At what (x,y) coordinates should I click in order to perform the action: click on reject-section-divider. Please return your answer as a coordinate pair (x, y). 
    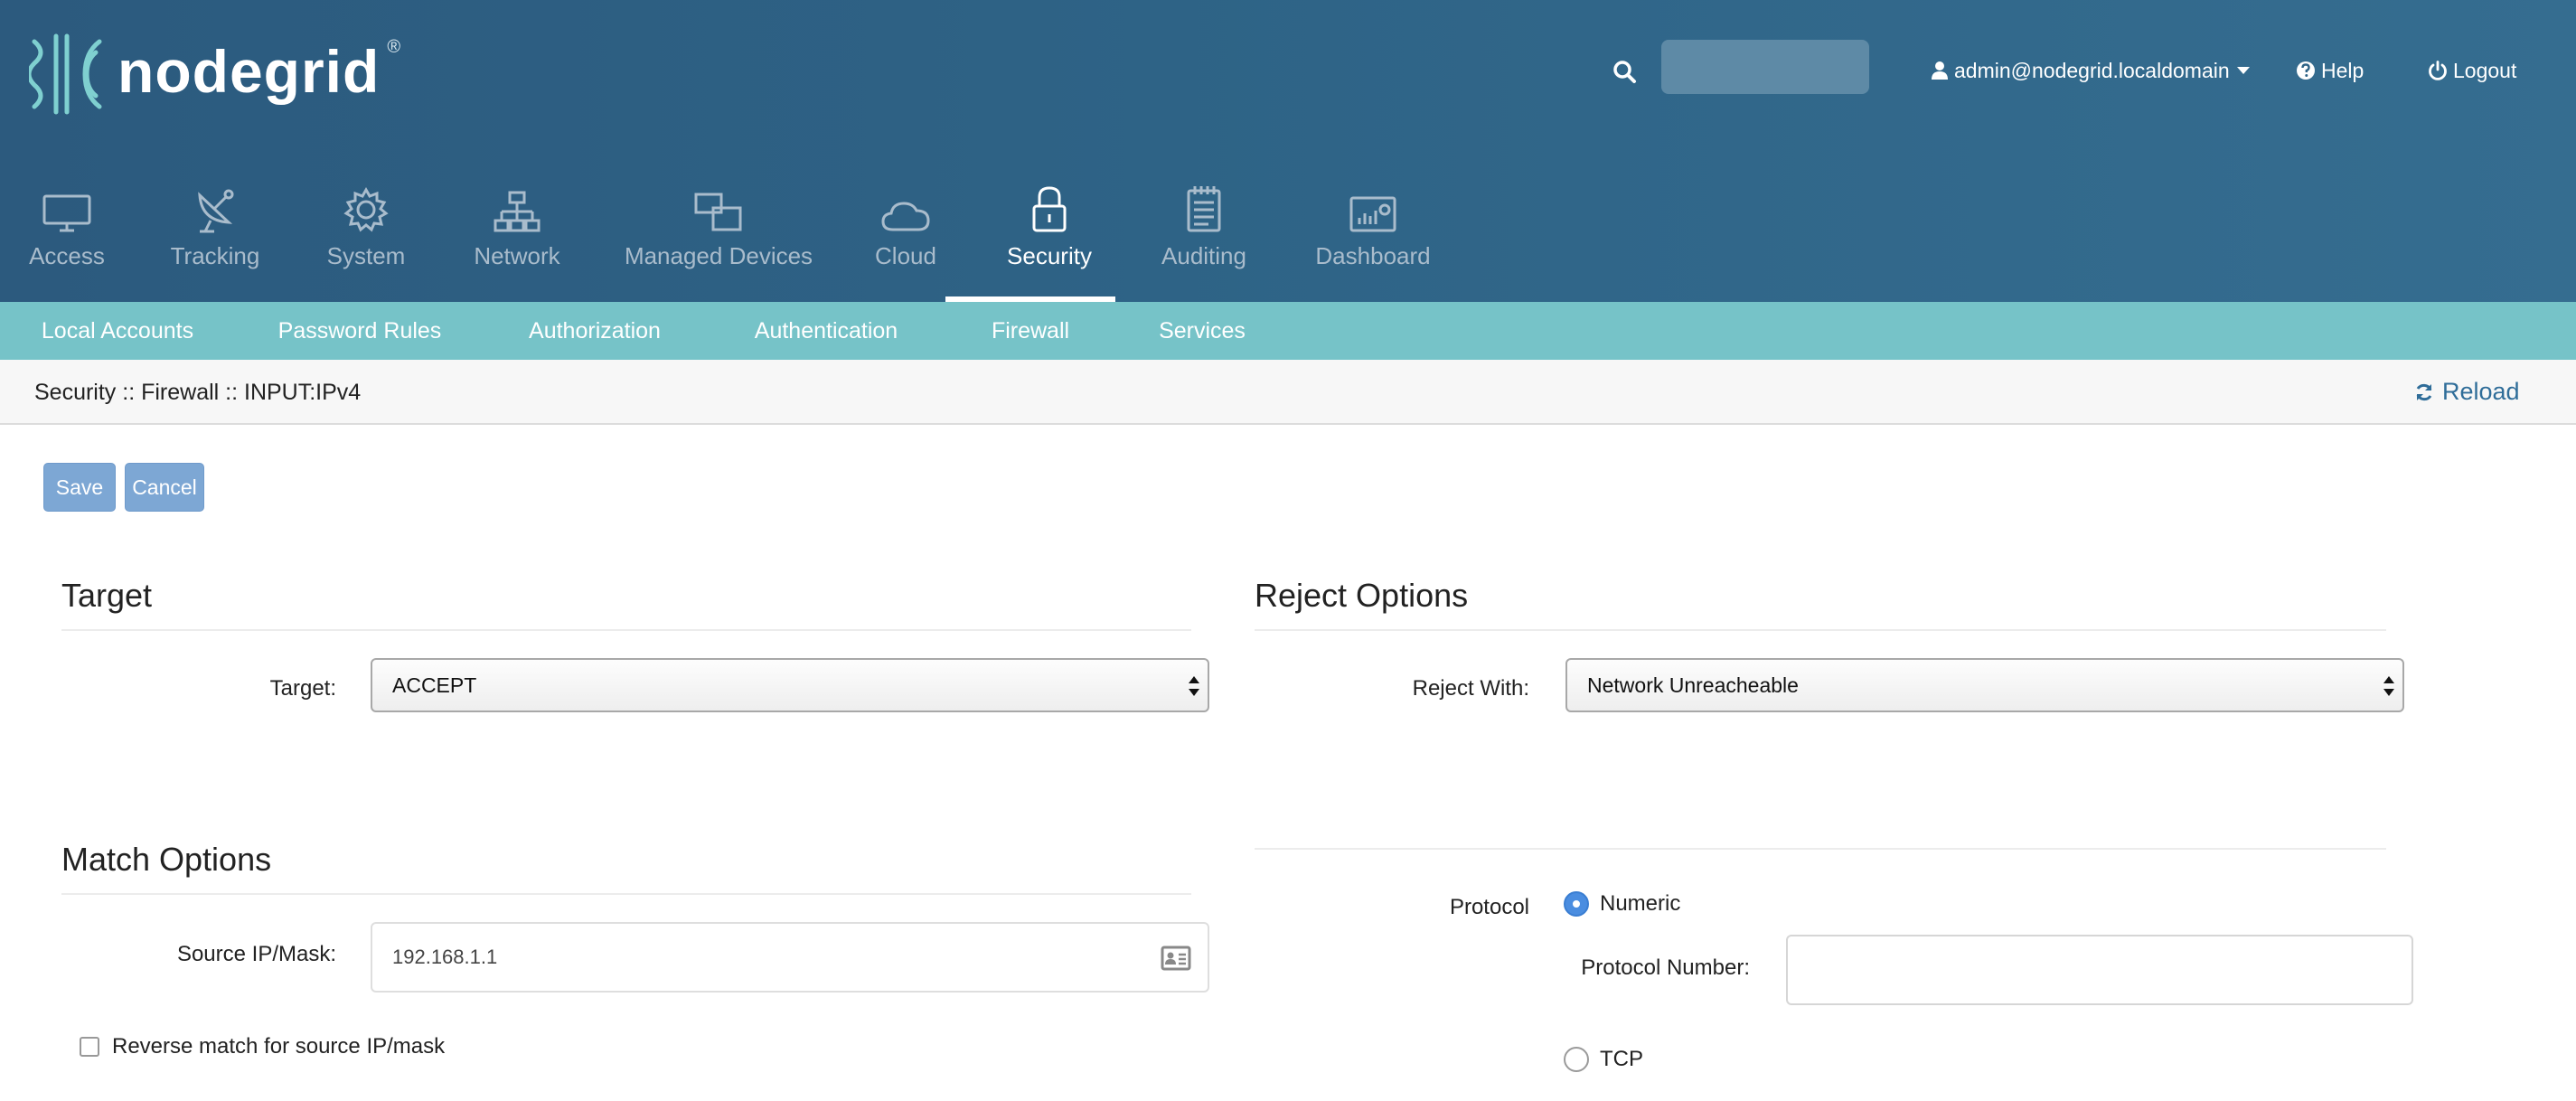
    Looking at the image, I should click on (1820, 630).